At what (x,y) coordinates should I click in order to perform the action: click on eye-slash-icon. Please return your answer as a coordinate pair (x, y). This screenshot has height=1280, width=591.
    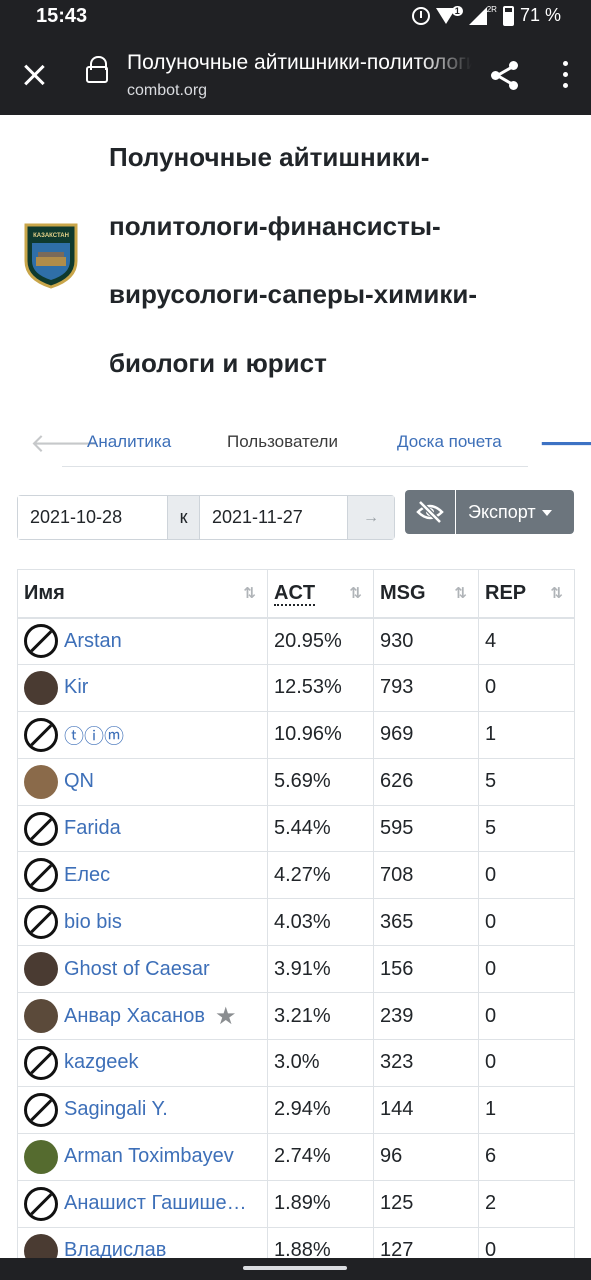
    Looking at the image, I should click on (430, 512).